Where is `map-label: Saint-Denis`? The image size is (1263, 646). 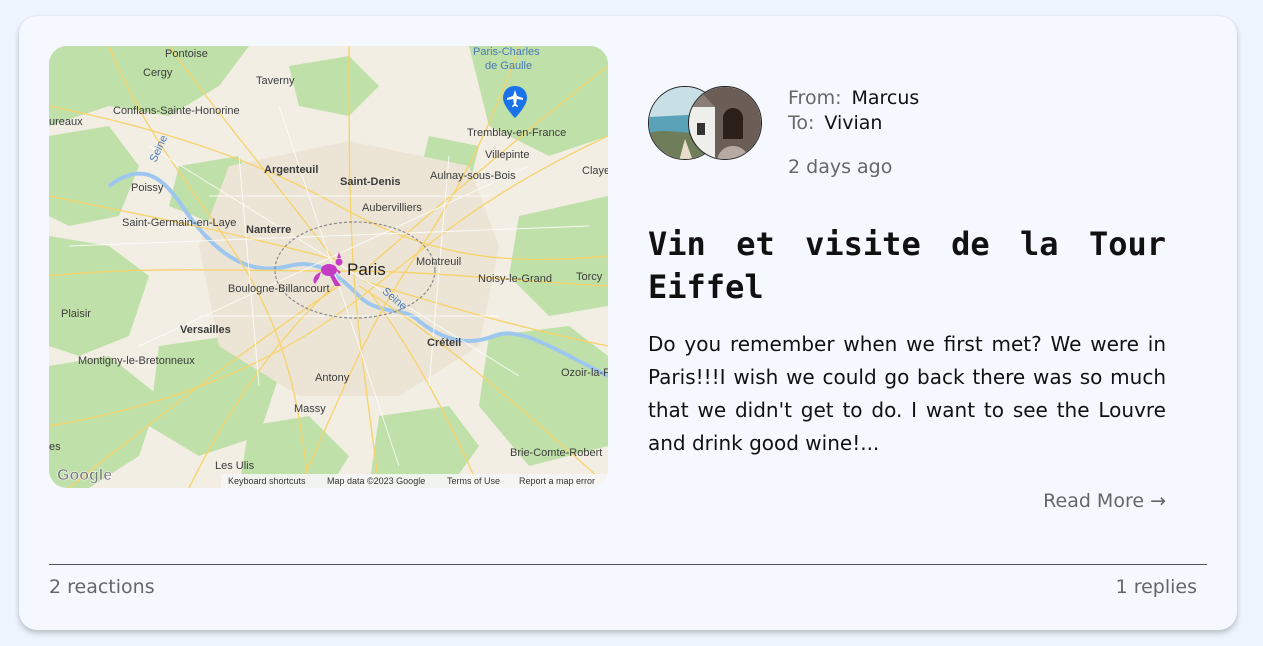
map-label: Saint-Denis is located at coordinates (370, 182).